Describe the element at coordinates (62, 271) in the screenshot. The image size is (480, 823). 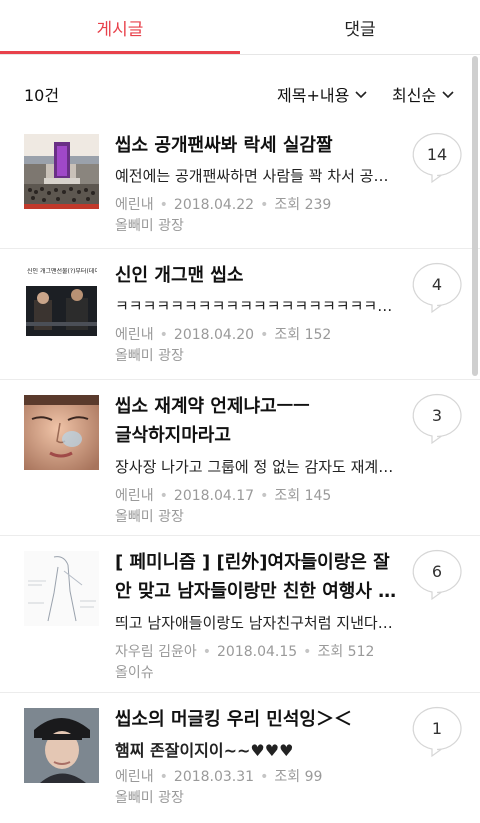
I see `thumbnail-caption: 신인 개그맨선물(?)부터(데이엔트)` at that location.